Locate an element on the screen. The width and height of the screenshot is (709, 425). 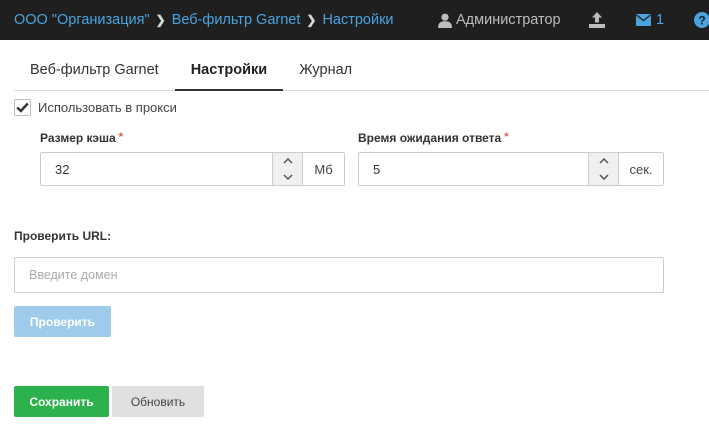
cache-size-label: Размер кэша * is located at coordinates (81, 138).